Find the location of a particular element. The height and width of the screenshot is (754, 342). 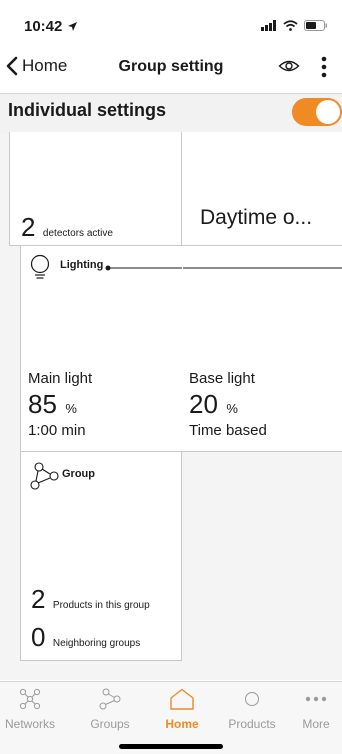

neighbors-row: 0 Neighboring groups is located at coordinates (85, 637).